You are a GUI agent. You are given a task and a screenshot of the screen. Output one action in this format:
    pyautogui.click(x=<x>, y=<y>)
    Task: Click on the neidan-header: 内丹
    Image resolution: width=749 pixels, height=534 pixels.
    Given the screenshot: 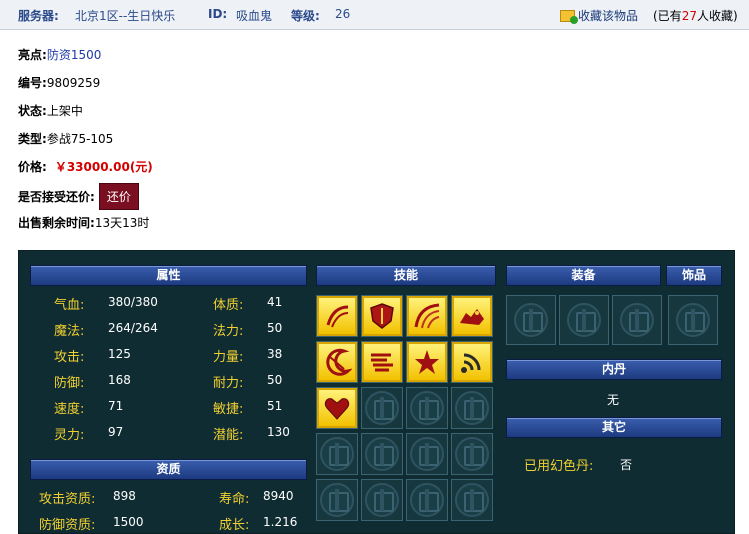 What is the action you would take?
    pyautogui.click(x=614, y=369)
    